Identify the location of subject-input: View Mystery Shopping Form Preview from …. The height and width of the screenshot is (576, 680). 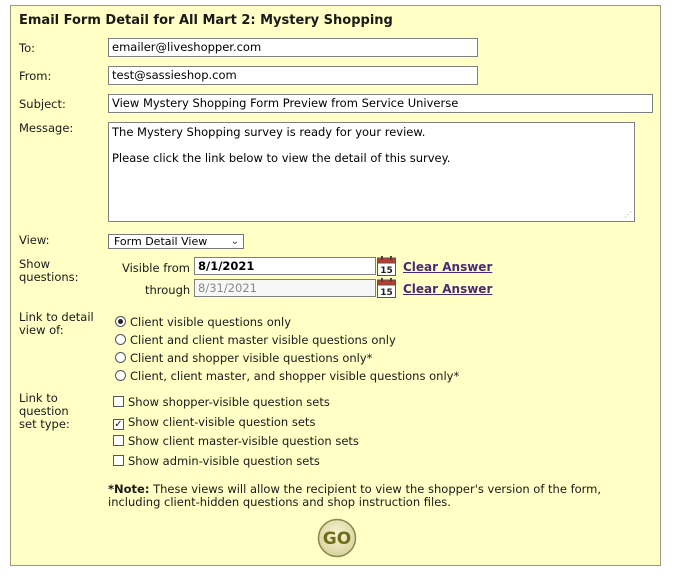
(380, 103).